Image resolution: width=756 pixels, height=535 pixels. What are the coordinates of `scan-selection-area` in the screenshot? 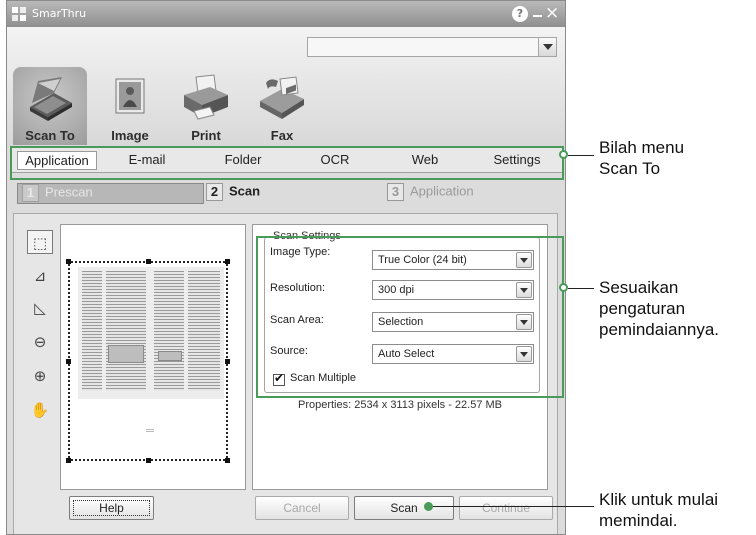 It's located at (148, 361).